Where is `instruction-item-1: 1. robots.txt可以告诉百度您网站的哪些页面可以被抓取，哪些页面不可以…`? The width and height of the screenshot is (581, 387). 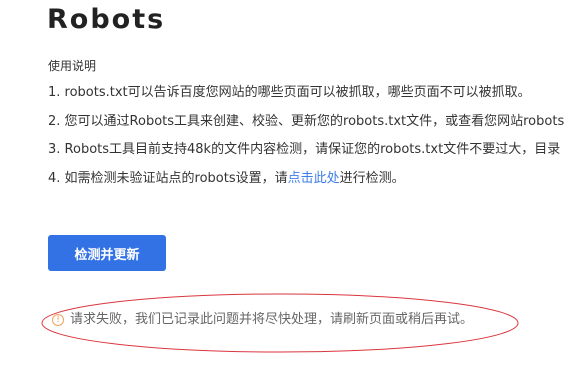
instruction-item-1: 1. robots.txt可以告诉百度您网站的哪些页面可以被抓取，哪些页面不可以… is located at coordinates (289, 92).